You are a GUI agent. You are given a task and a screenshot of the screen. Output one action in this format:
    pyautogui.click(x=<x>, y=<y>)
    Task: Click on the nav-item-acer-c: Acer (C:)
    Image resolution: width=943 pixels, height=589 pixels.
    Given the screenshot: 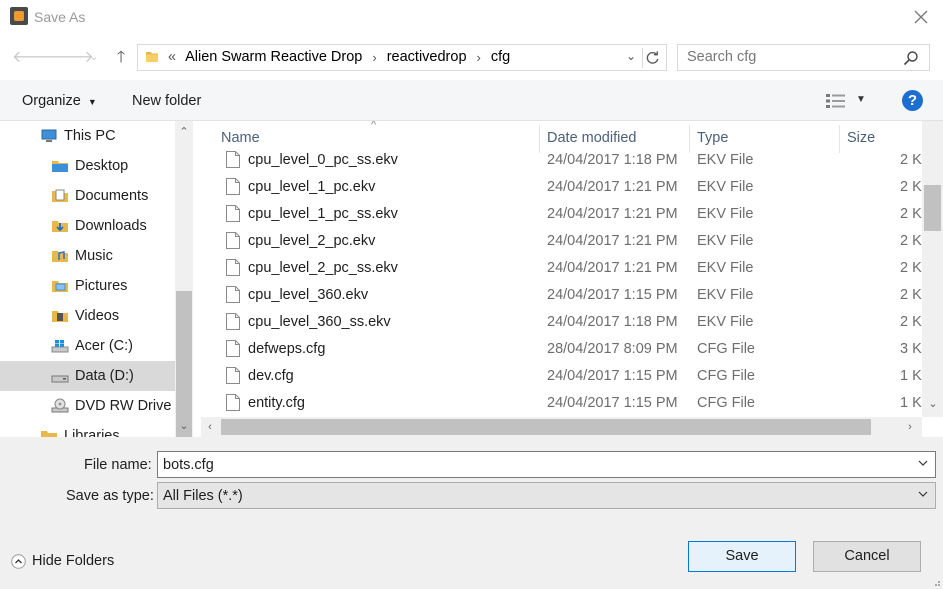 What is the action you would take?
    pyautogui.click(x=87, y=346)
    